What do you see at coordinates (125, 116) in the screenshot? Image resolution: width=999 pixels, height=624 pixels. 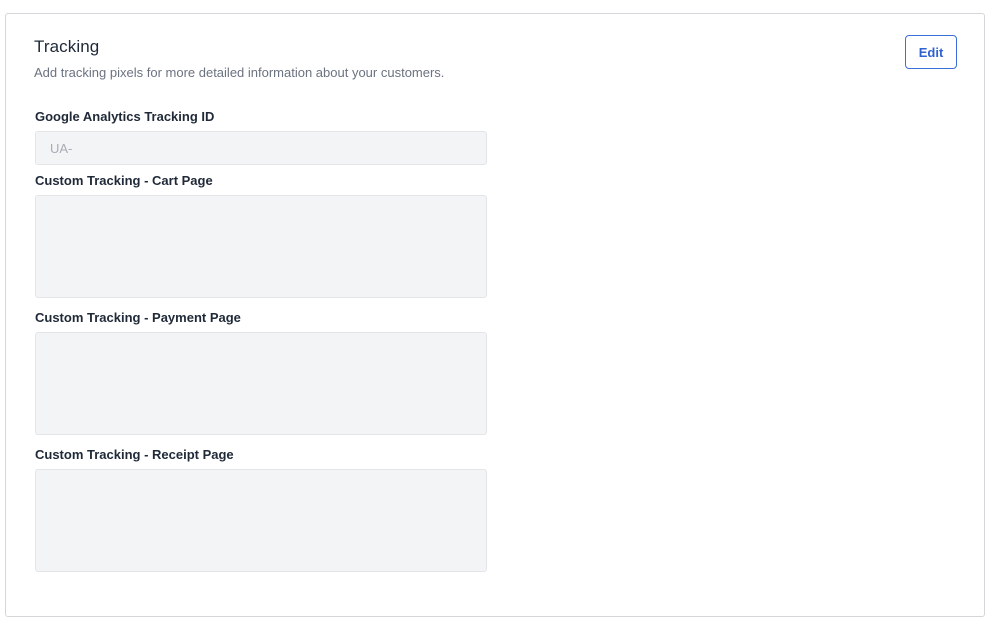 I see `ga-tracking-id-label: Google Analytics Tracking ID` at bounding box center [125, 116].